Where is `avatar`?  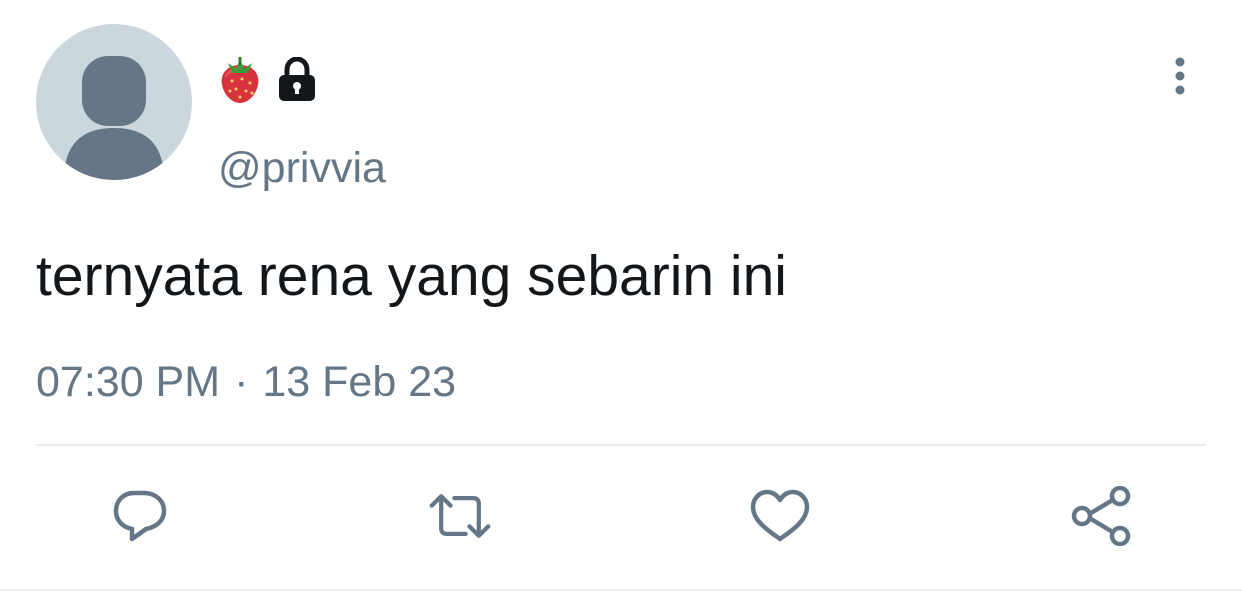 avatar is located at coordinates (114, 102).